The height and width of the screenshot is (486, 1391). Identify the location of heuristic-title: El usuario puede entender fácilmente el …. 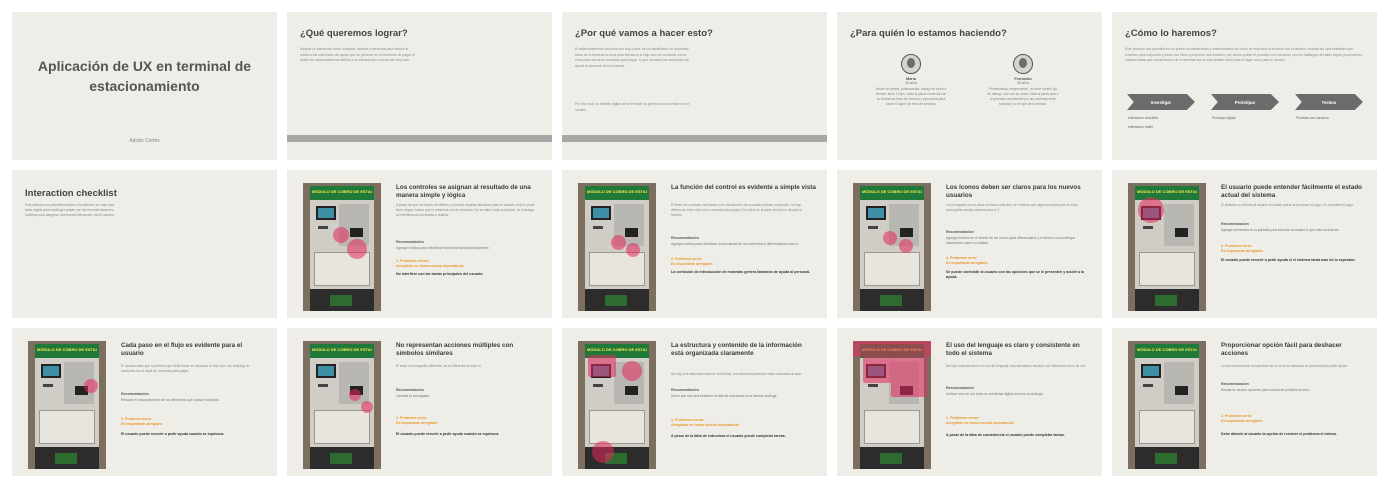
(1292, 192).